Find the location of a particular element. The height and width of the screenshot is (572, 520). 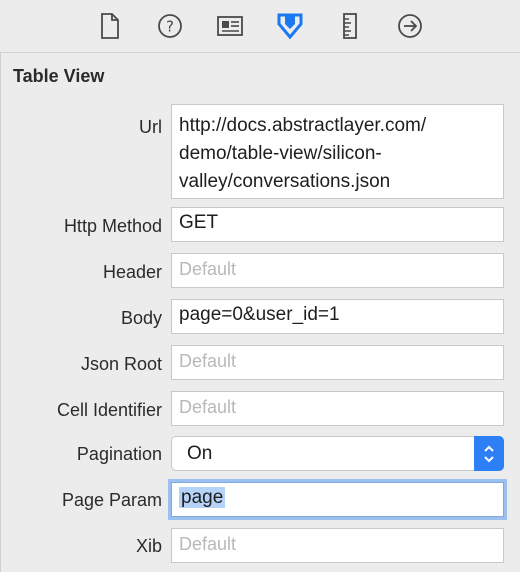

http-method-label: Http Method is located at coordinates (112, 226).